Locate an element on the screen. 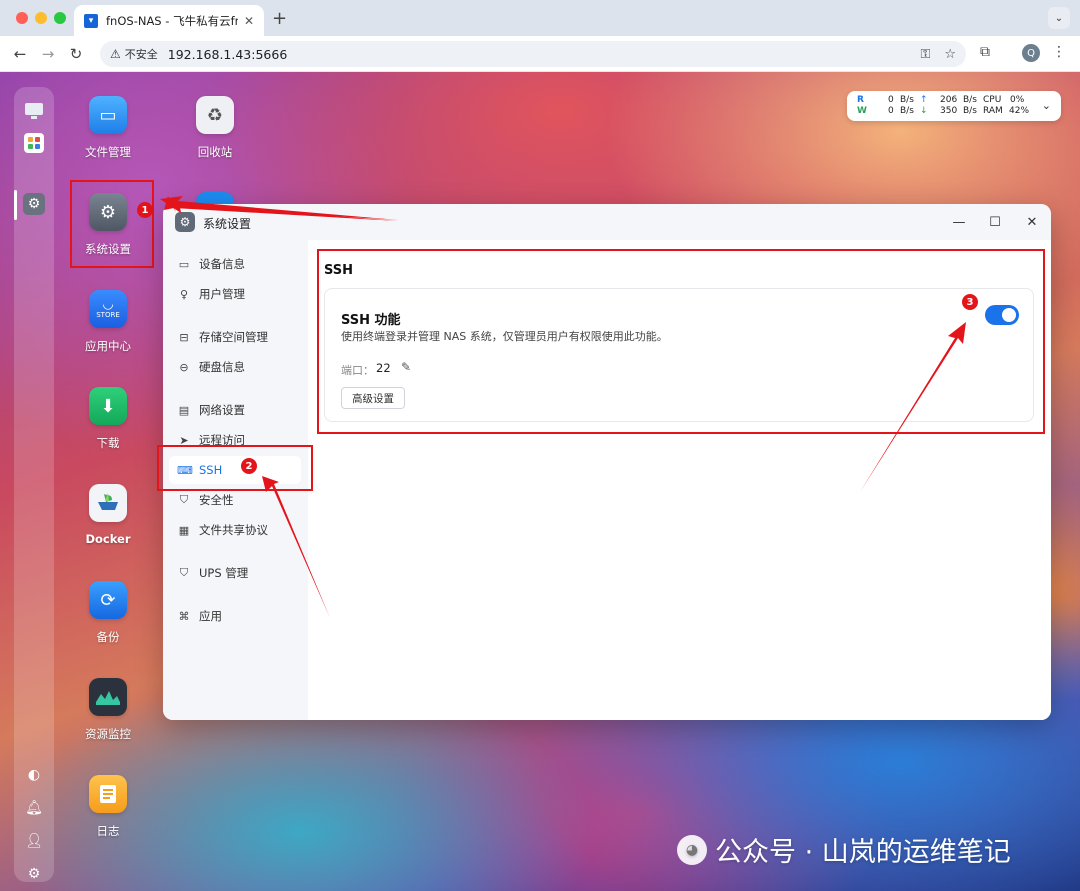 The width and height of the screenshot is (1080, 891). sidebar-item-storage: ⊟ 存储空间管理 is located at coordinates (235, 337).